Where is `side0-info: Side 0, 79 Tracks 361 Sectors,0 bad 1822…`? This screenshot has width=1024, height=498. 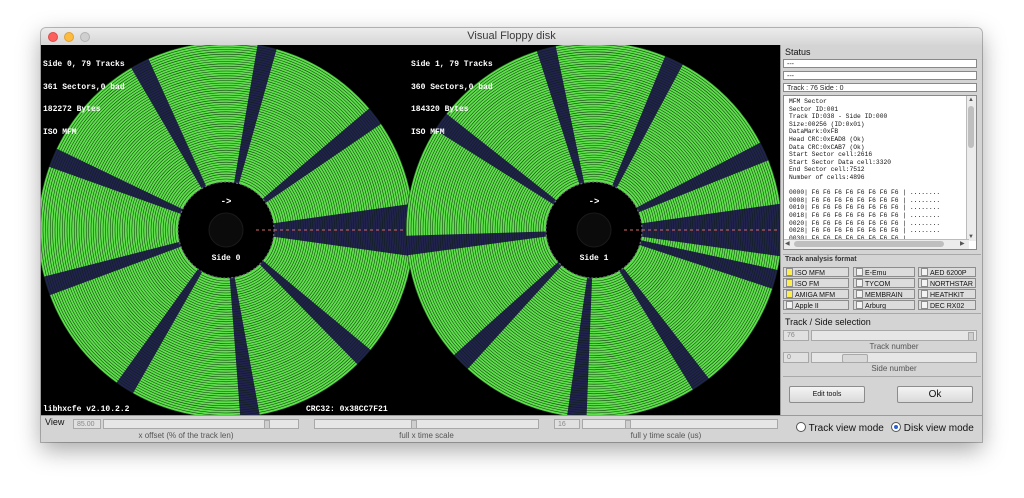
side0-info: Side 0, 79 Tracks 361 Sectors,0 bad 1822… is located at coordinates (84, 98).